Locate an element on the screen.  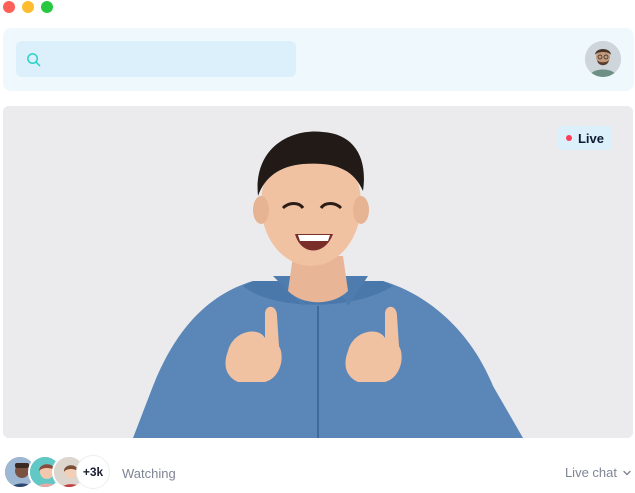
live-dot-icon is located at coordinates (568, 138).